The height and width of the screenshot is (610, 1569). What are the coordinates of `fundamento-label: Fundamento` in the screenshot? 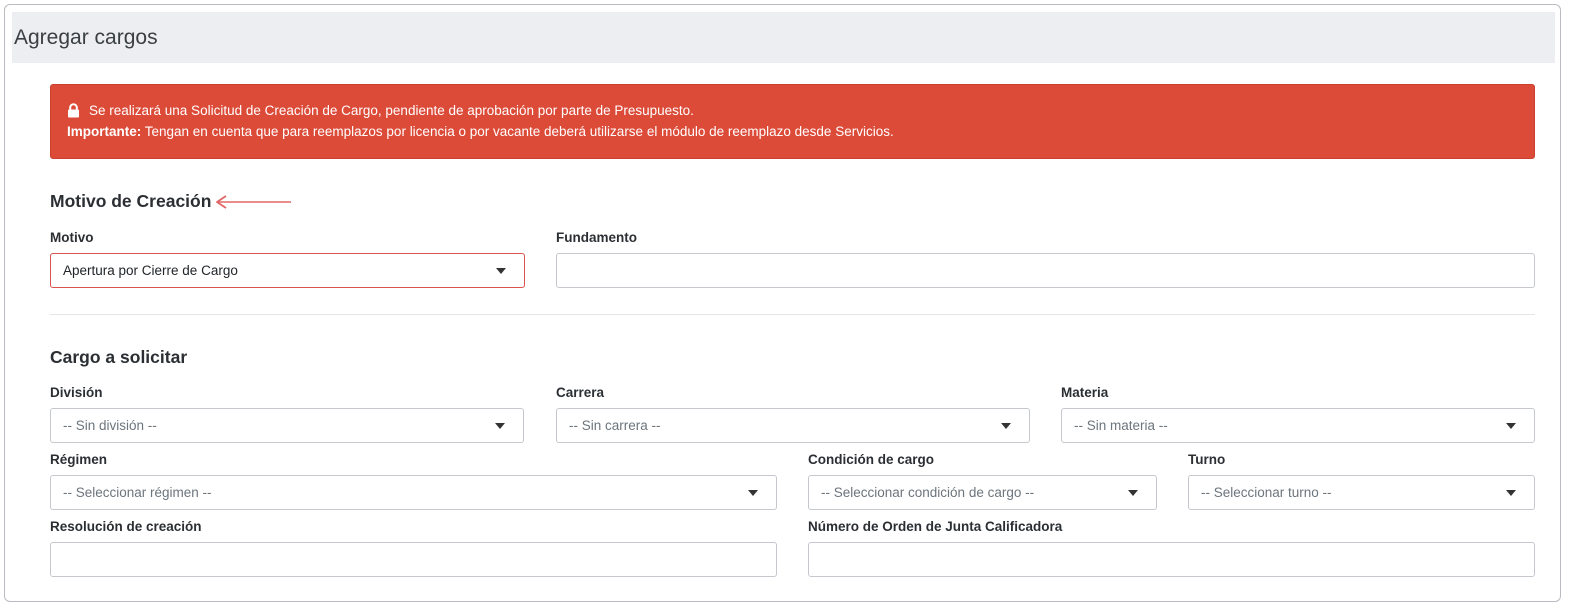 It's located at (596, 237).